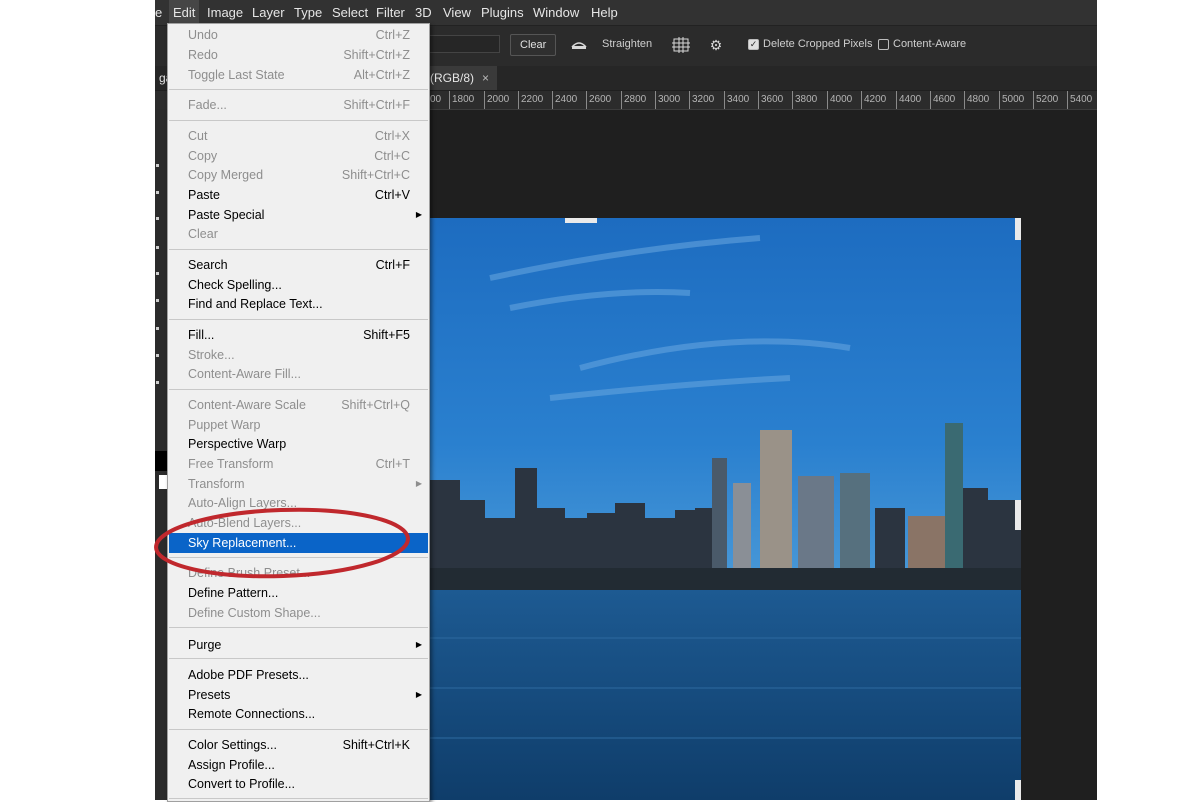  Describe the element at coordinates (298, 195) in the screenshot. I see `menu-item-paste: Paste Ctrl+V` at that location.